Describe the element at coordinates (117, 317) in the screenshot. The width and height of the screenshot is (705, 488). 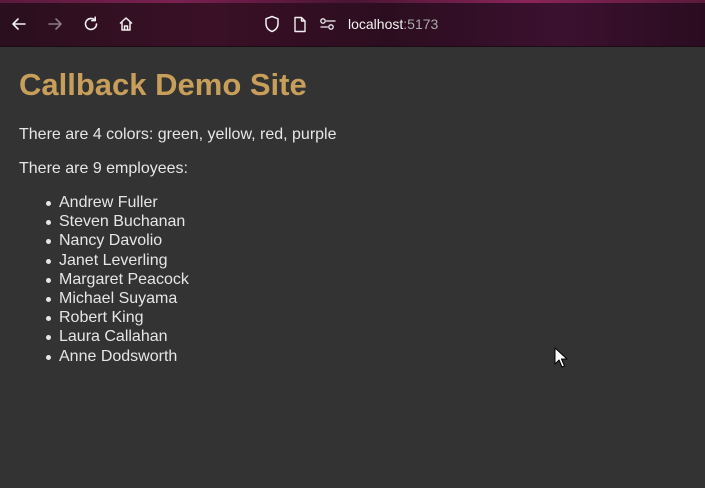
I see `employee-list-item: Robert King` at that location.